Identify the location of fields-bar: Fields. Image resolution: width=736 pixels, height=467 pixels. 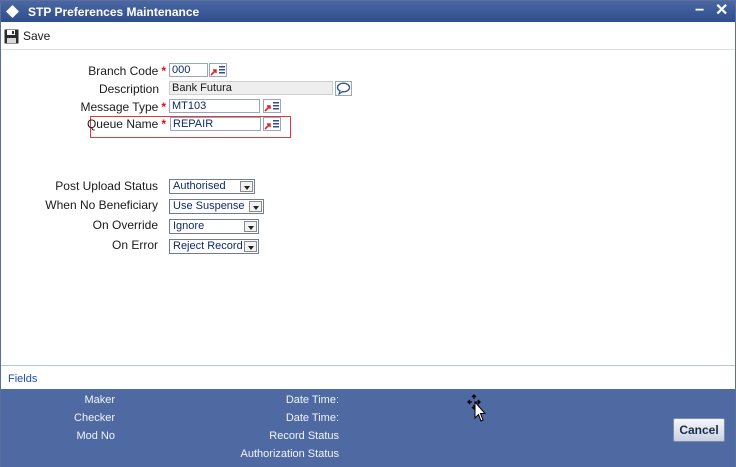
(368, 377).